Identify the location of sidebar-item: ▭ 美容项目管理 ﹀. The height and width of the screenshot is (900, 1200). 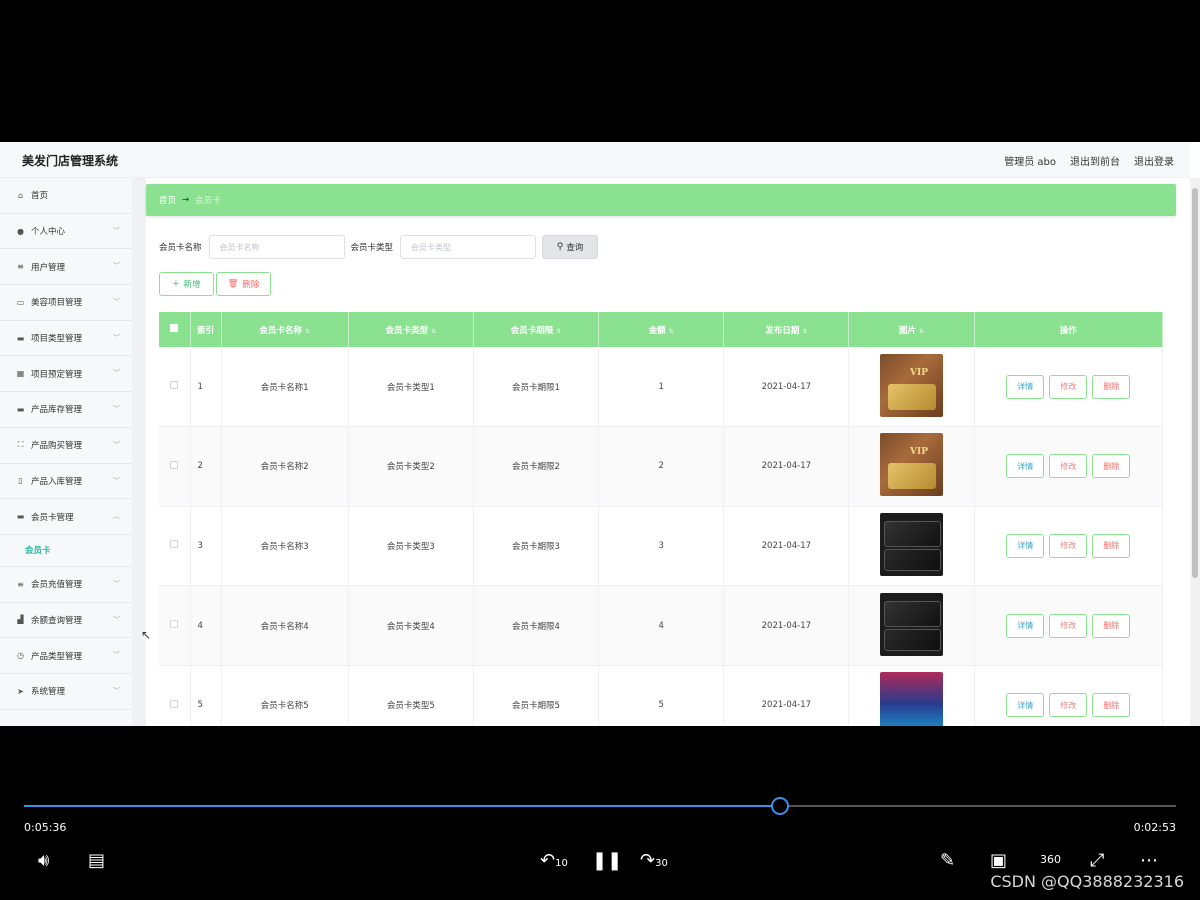
(66, 303).